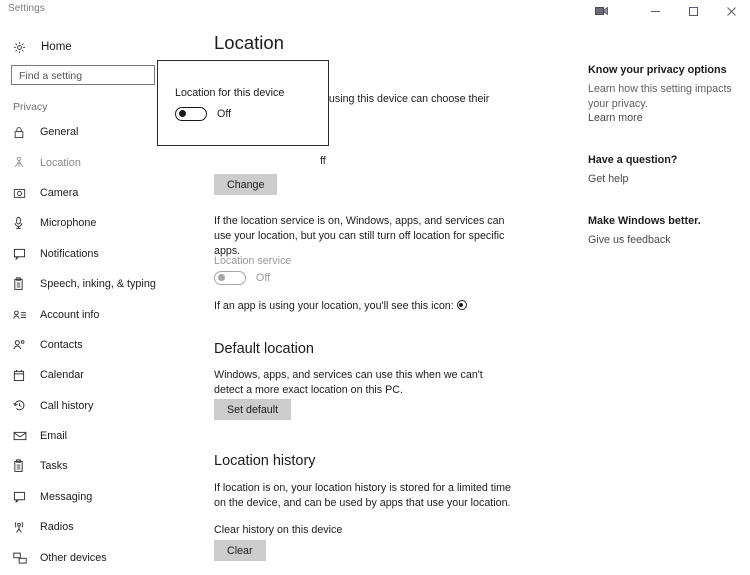  I want to click on sidebar-item-label: Location, so click(60, 162).